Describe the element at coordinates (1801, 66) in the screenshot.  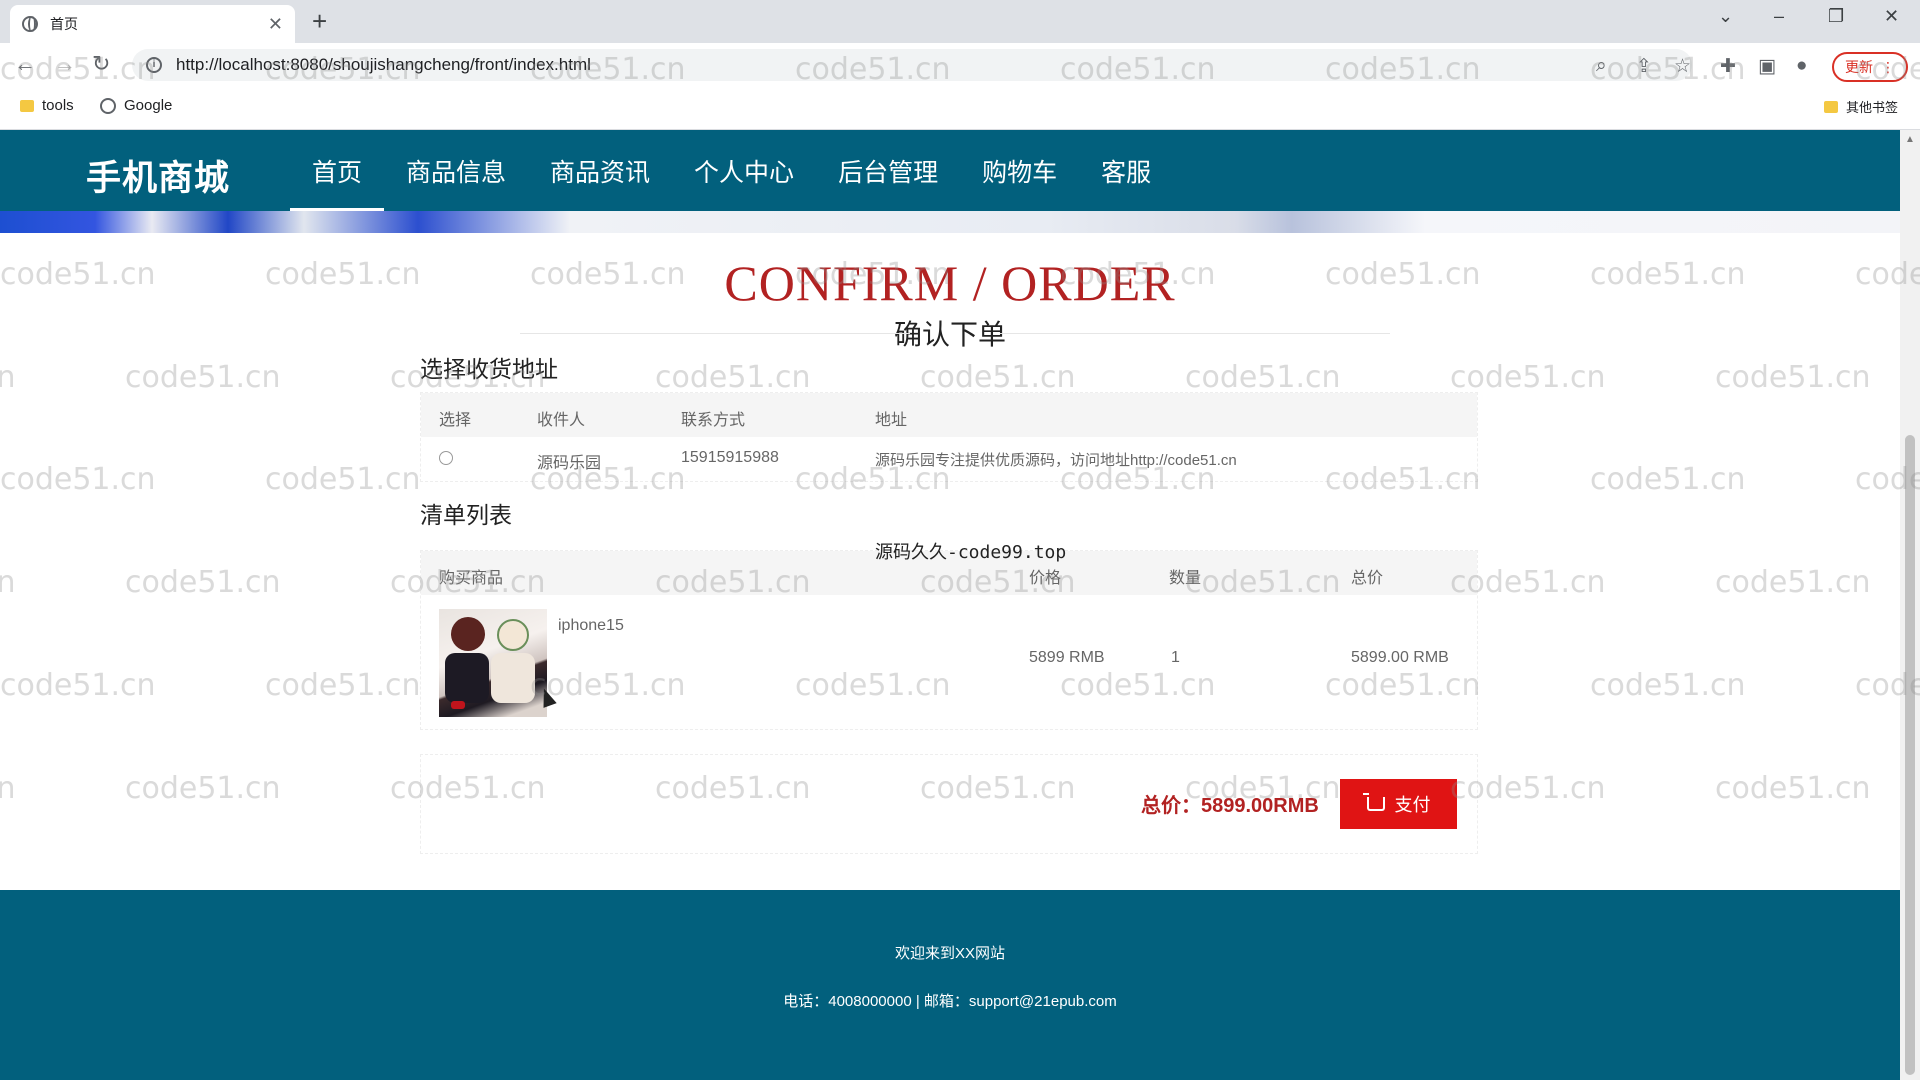
I see `profile-icon: ●` at that location.